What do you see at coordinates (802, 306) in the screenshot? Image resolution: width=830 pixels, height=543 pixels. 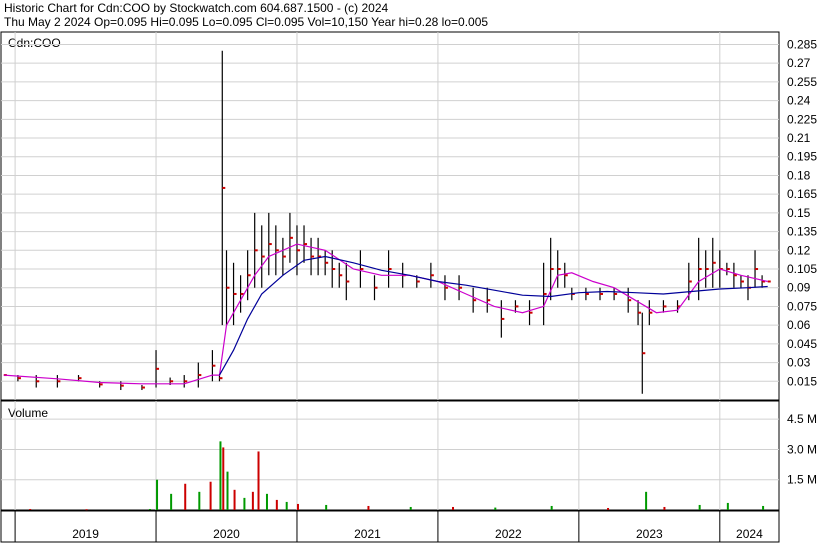 I see `price-tick-label: 0.075` at bounding box center [802, 306].